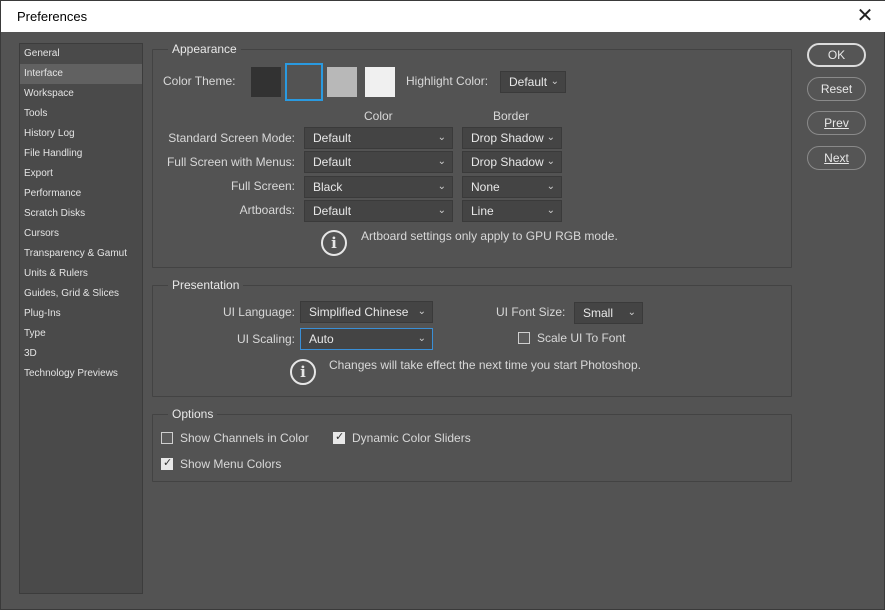  I want to click on border-column-header: Border, so click(511, 116).